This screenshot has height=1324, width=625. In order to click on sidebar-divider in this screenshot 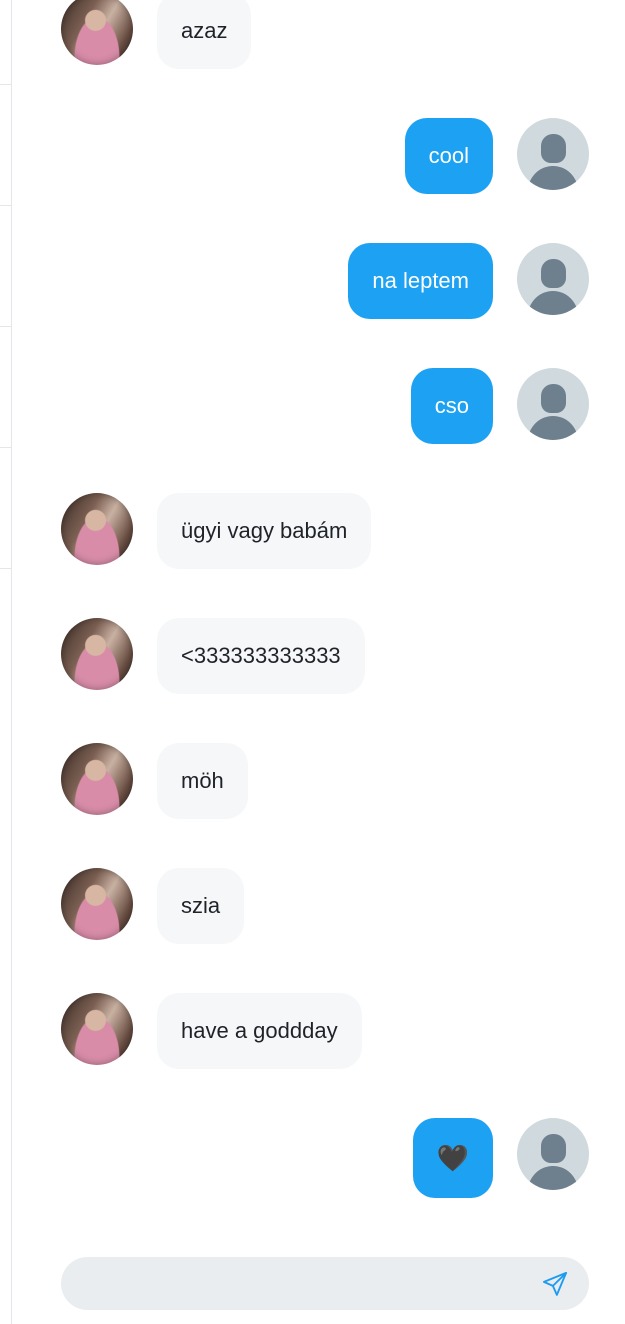, I will do `click(11, 662)`.